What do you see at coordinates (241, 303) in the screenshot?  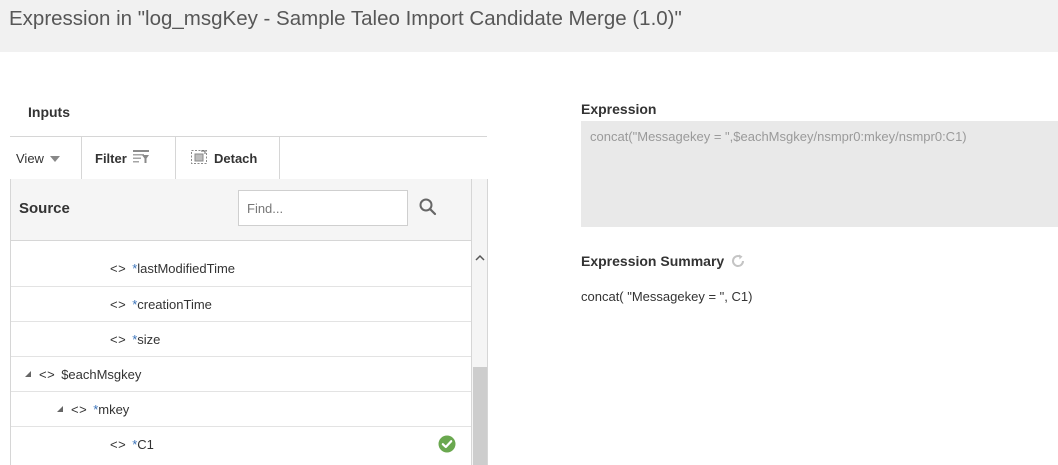 I see `tree-node-creationtime: <> * creationTime` at bounding box center [241, 303].